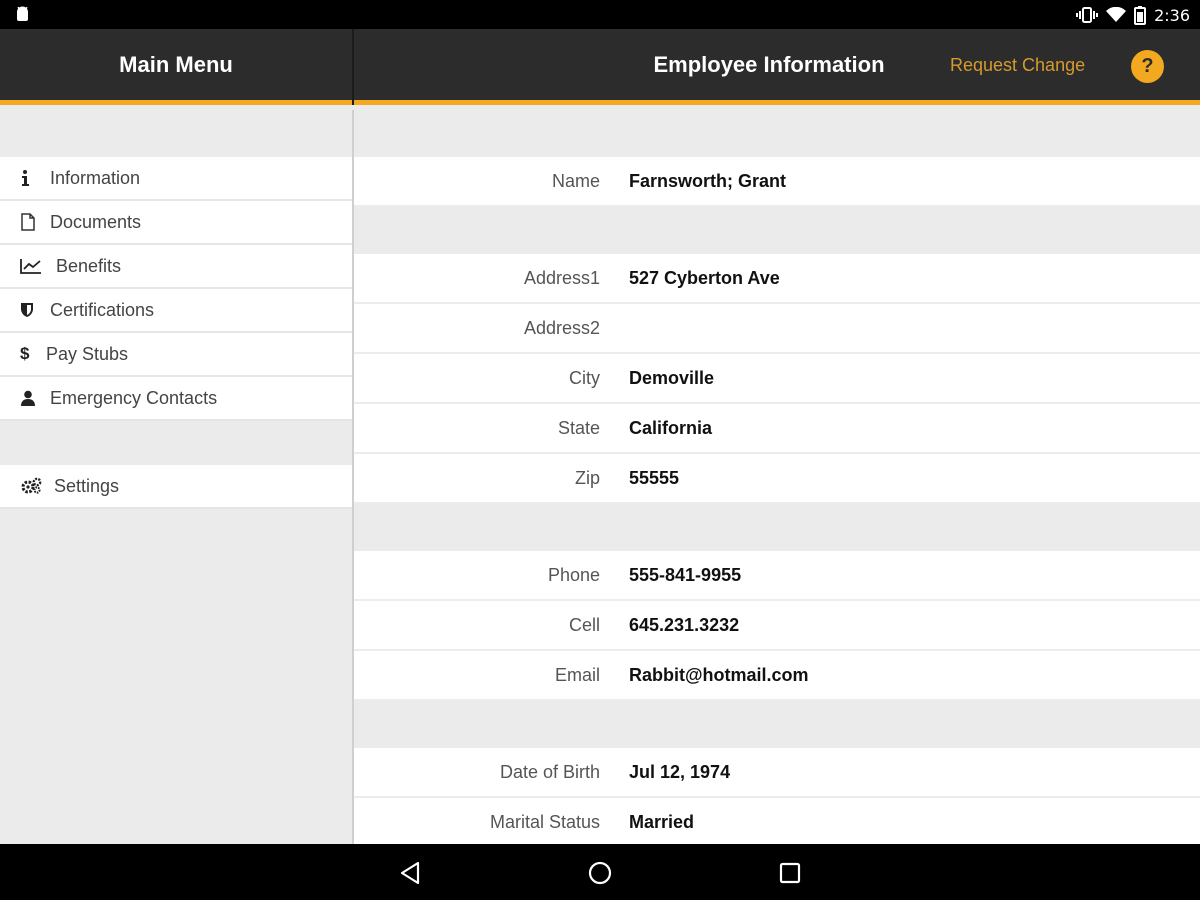 The height and width of the screenshot is (900, 1200). What do you see at coordinates (777, 773) in the screenshot?
I see `info-row: Date of Birth Jul 12, 1974` at bounding box center [777, 773].